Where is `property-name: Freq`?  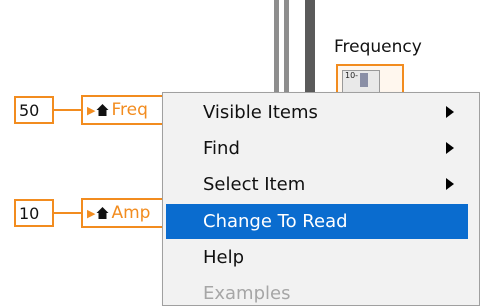
property-name: Freq is located at coordinates (129, 110).